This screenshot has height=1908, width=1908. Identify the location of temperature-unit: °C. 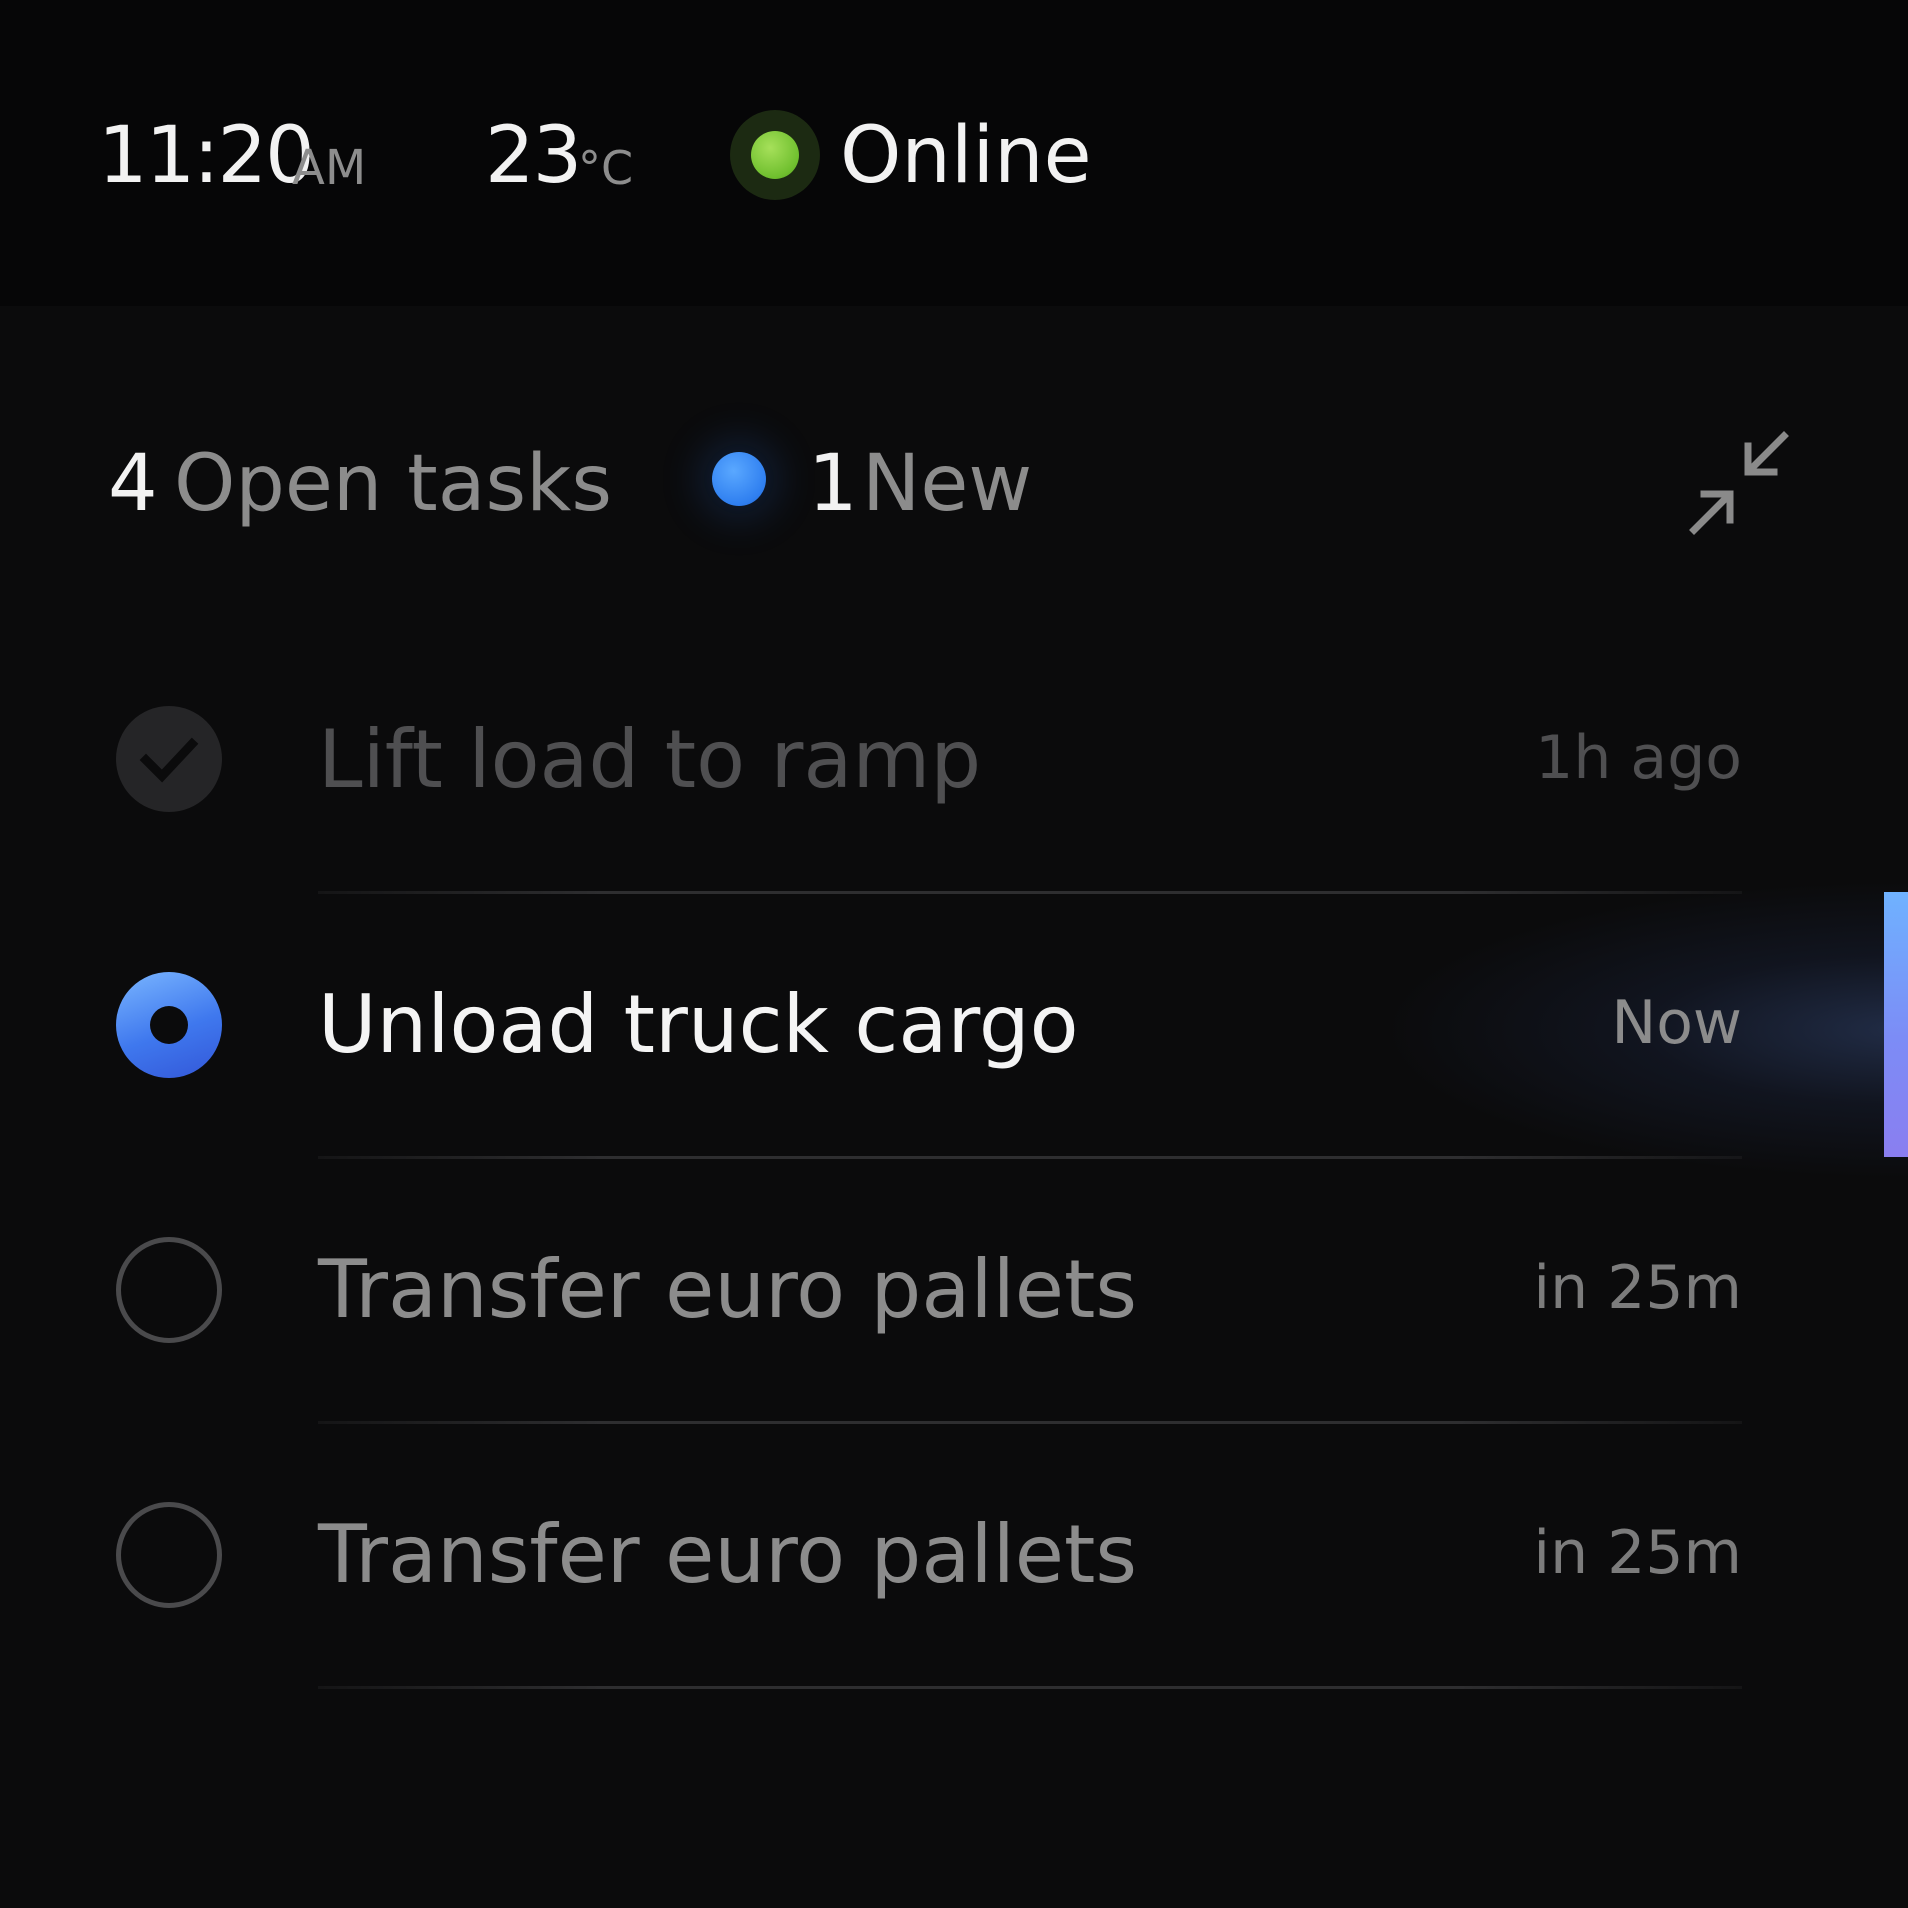
(606, 168).